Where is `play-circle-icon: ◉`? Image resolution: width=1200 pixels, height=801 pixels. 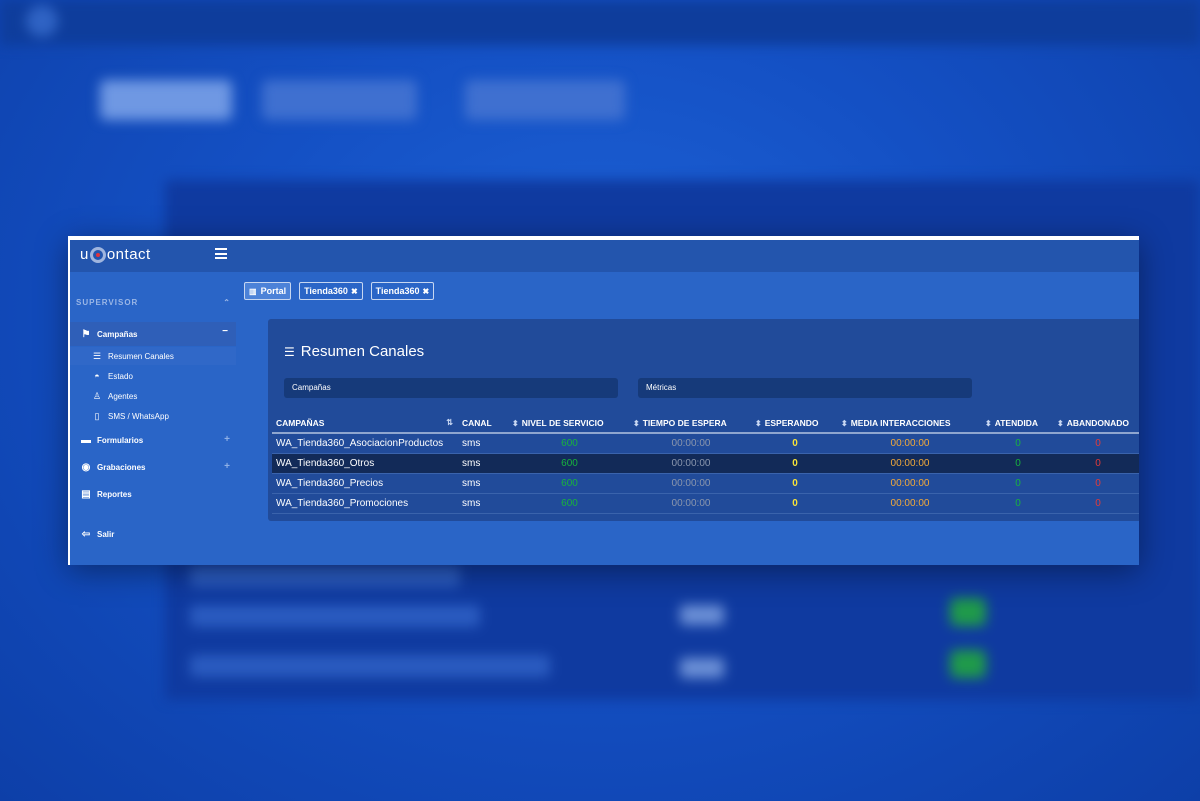
play-circle-icon: ◉ is located at coordinates (86, 467).